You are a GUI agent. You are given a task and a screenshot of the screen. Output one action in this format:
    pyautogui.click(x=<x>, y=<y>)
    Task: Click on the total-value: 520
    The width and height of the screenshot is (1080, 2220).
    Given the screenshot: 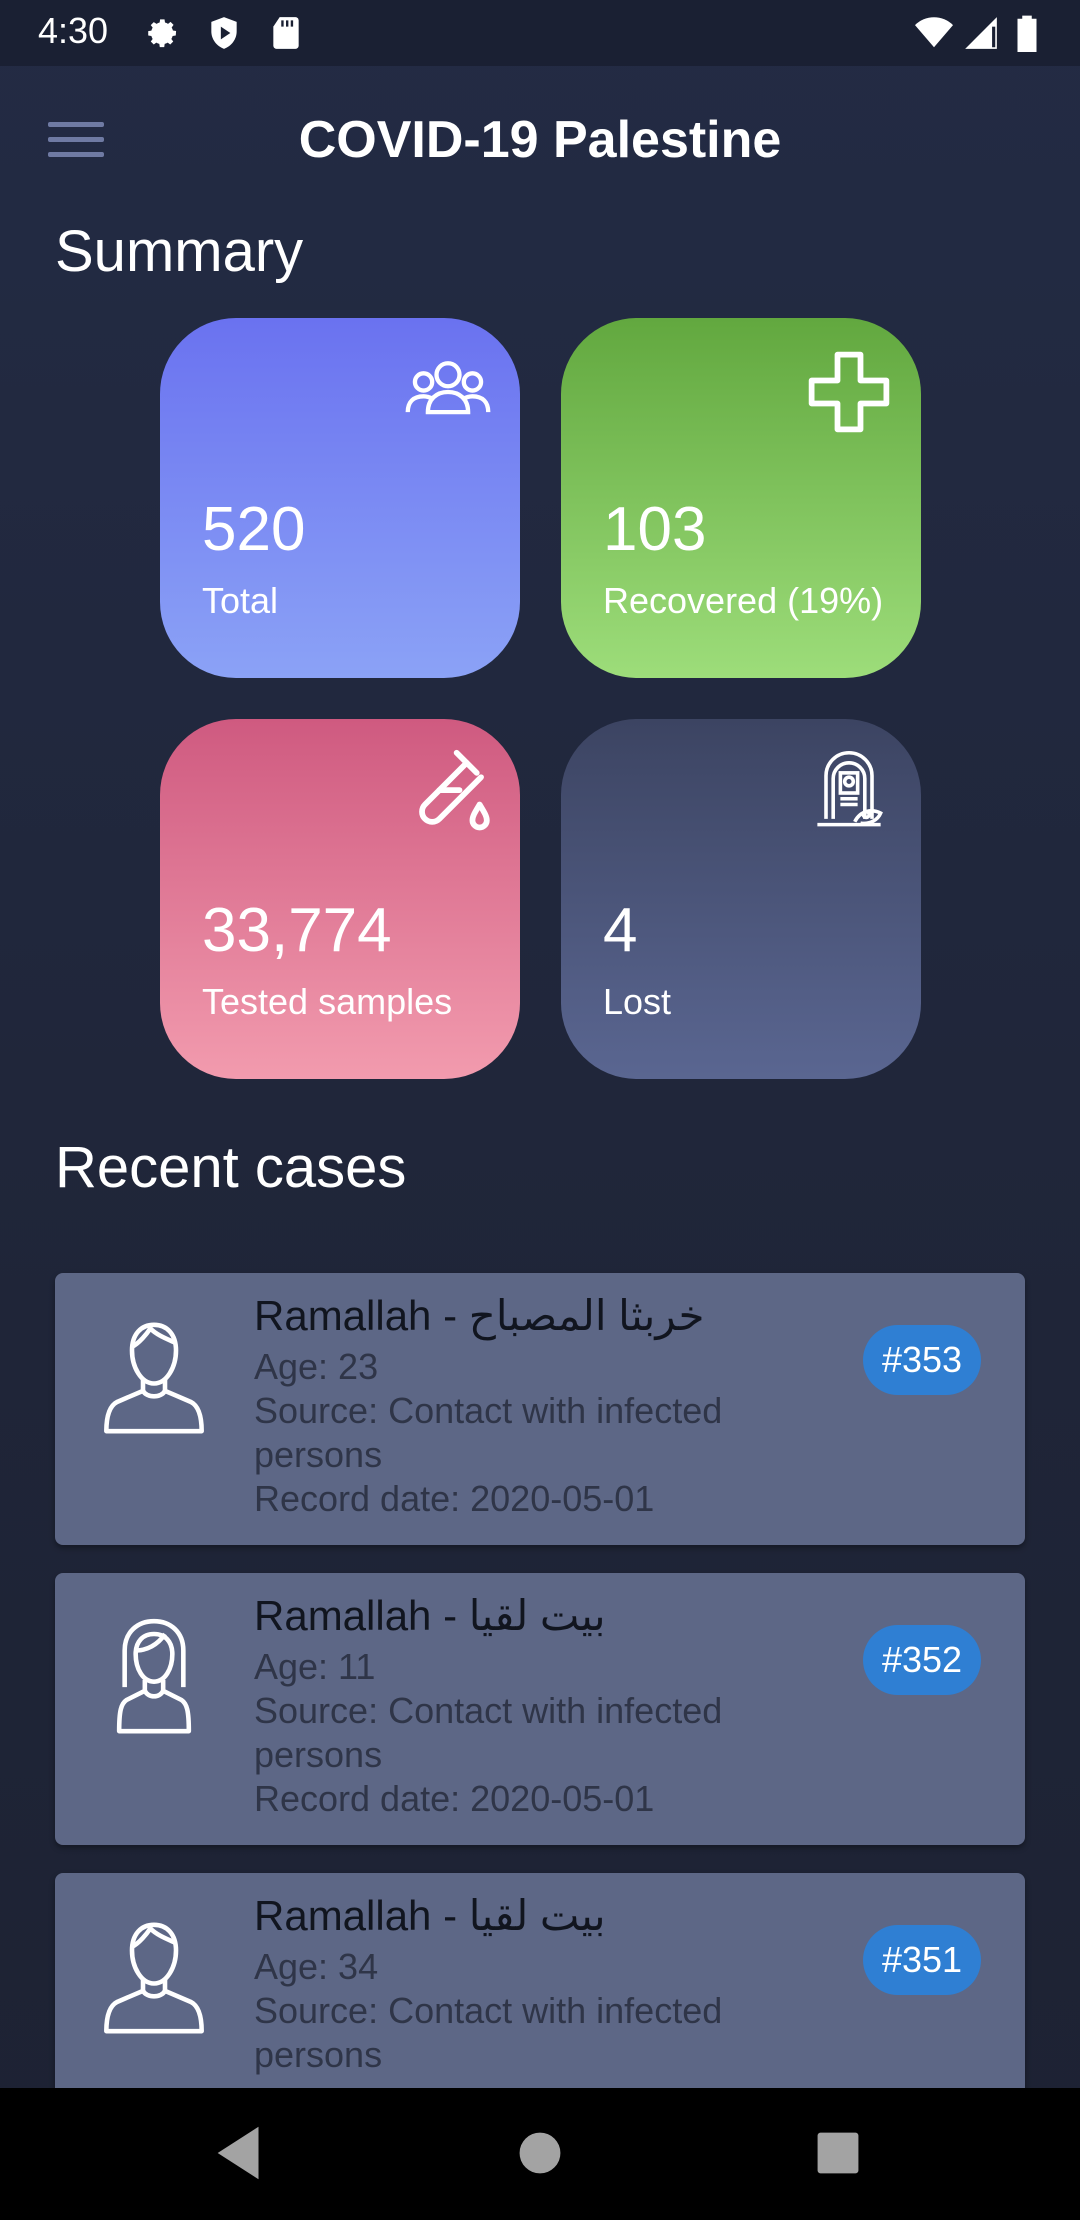 What is the action you would take?
    pyautogui.click(x=254, y=529)
    